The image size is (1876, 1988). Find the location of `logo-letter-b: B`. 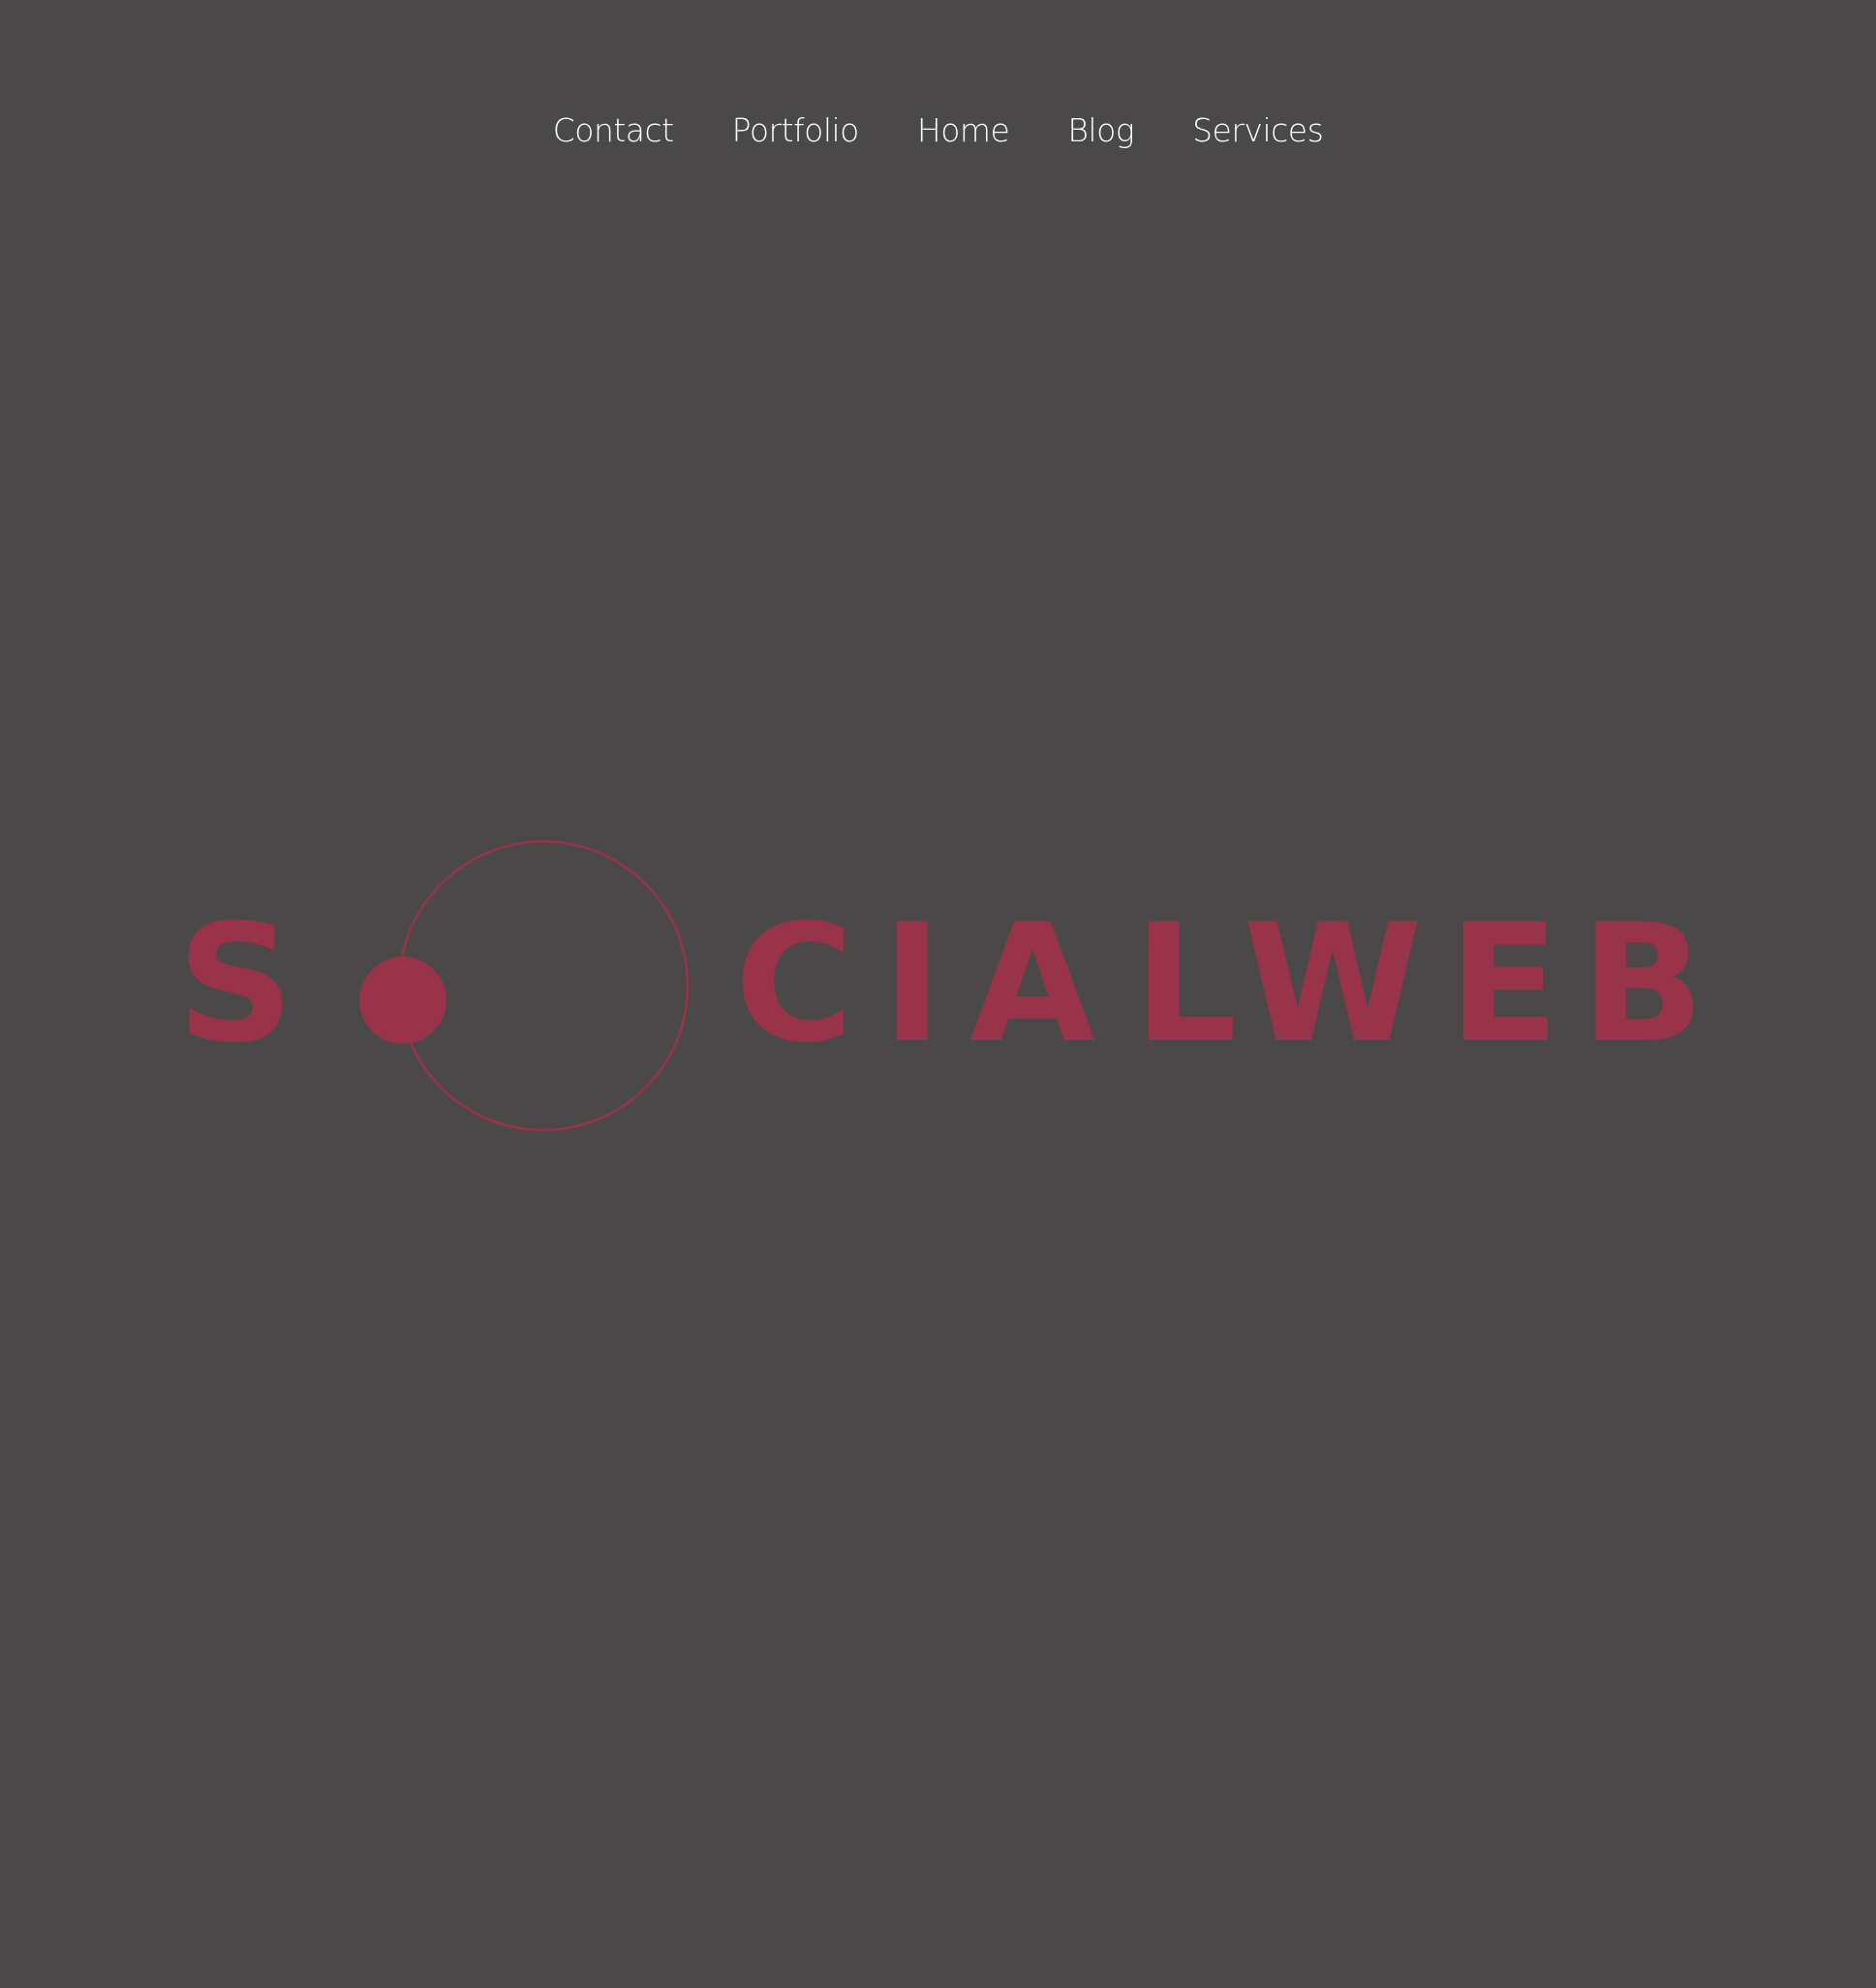

logo-letter-b: B is located at coordinates (1643, 984).